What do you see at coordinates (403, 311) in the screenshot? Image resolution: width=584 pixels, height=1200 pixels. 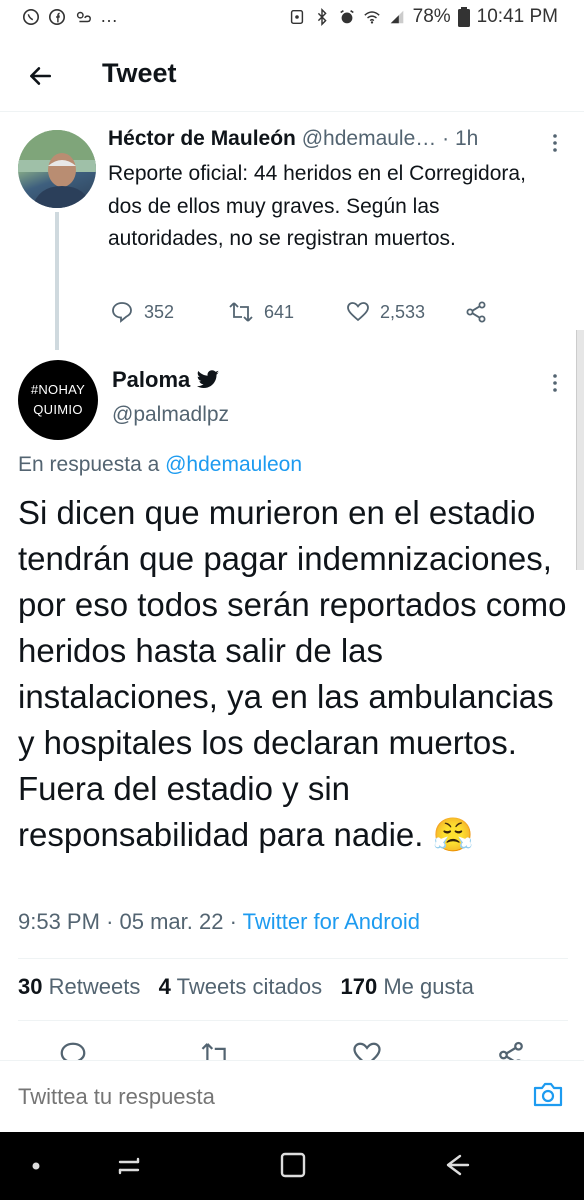 I see `parent-like-count: 2,533` at bounding box center [403, 311].